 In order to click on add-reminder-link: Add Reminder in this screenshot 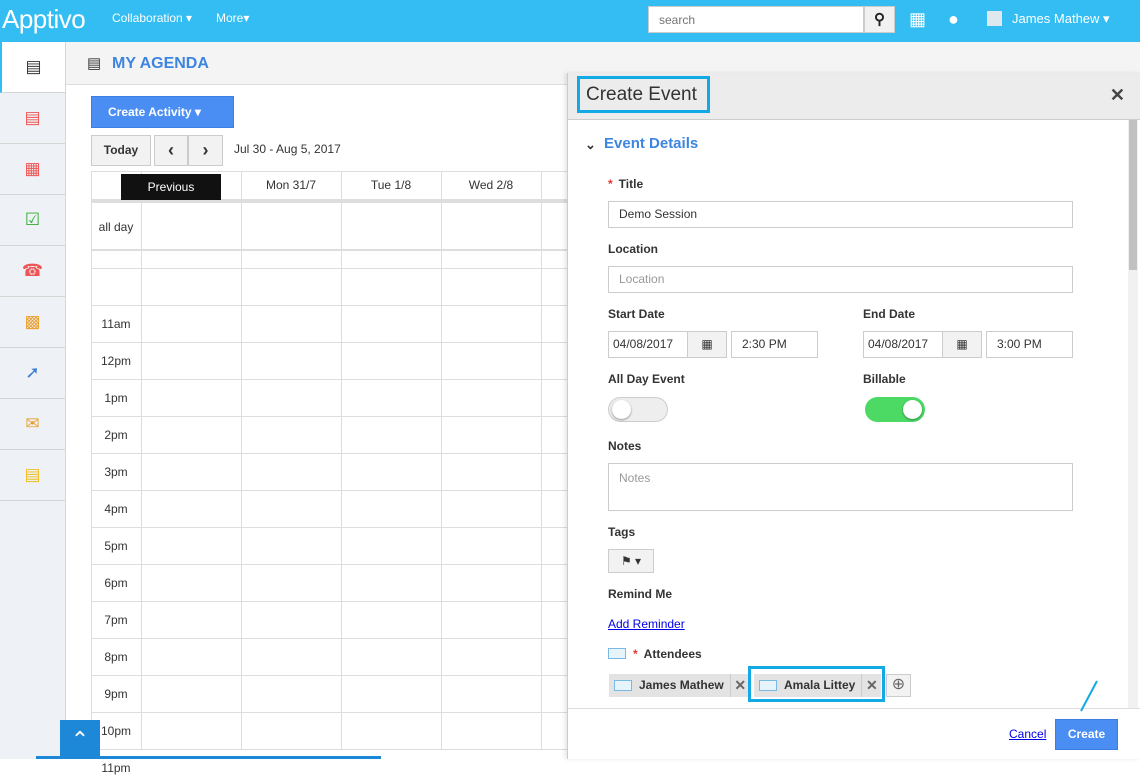, I will do `click(646, 624)`.